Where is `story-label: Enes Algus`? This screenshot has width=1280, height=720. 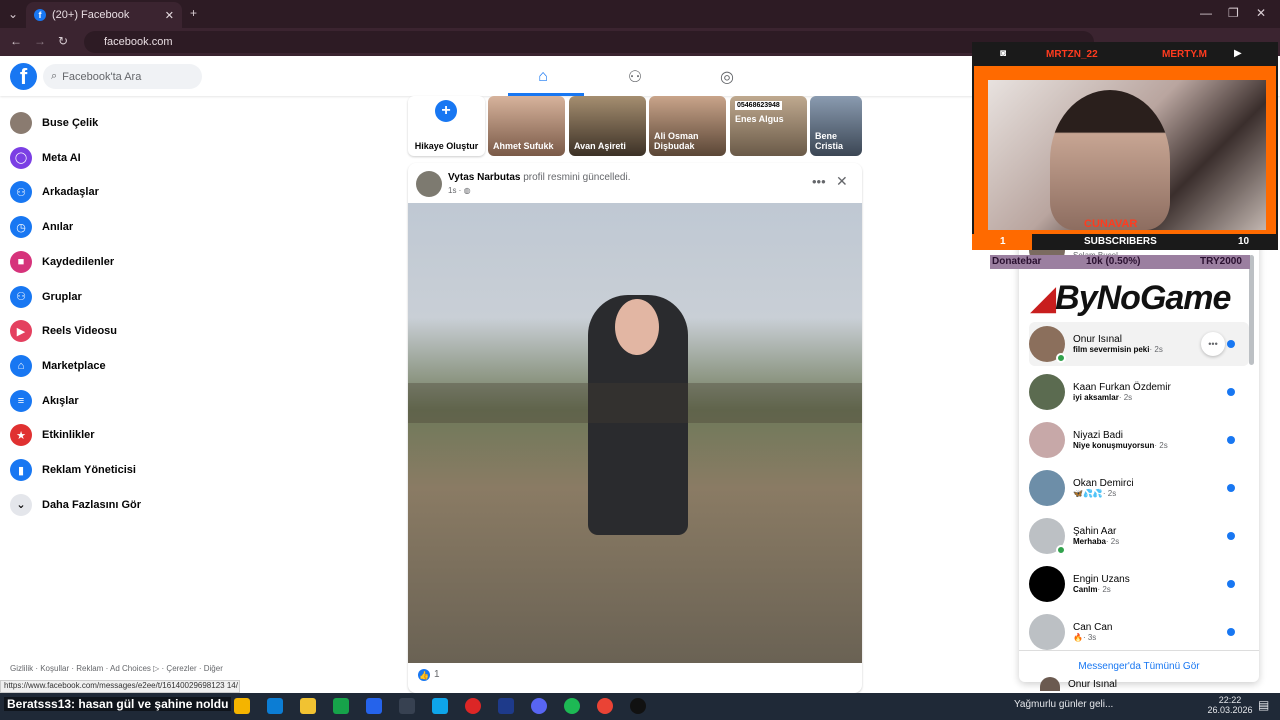
story-label: Enes Algus is located at coordinates (759, 119).